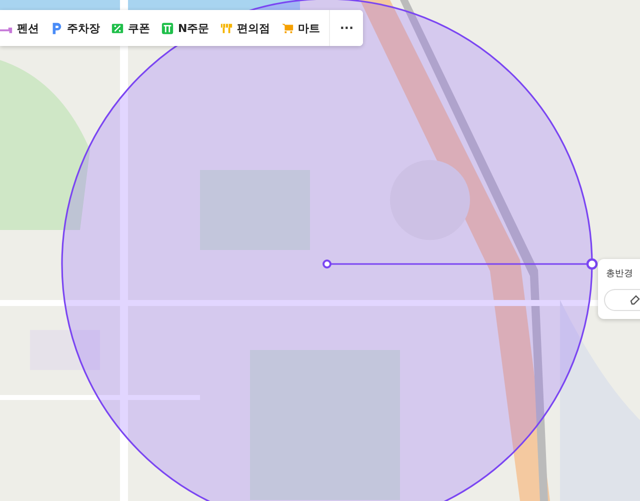  What do you see at coordinates (622, 300) in the screenshot?
I see `erase-button` at bounding box center [622, 300].